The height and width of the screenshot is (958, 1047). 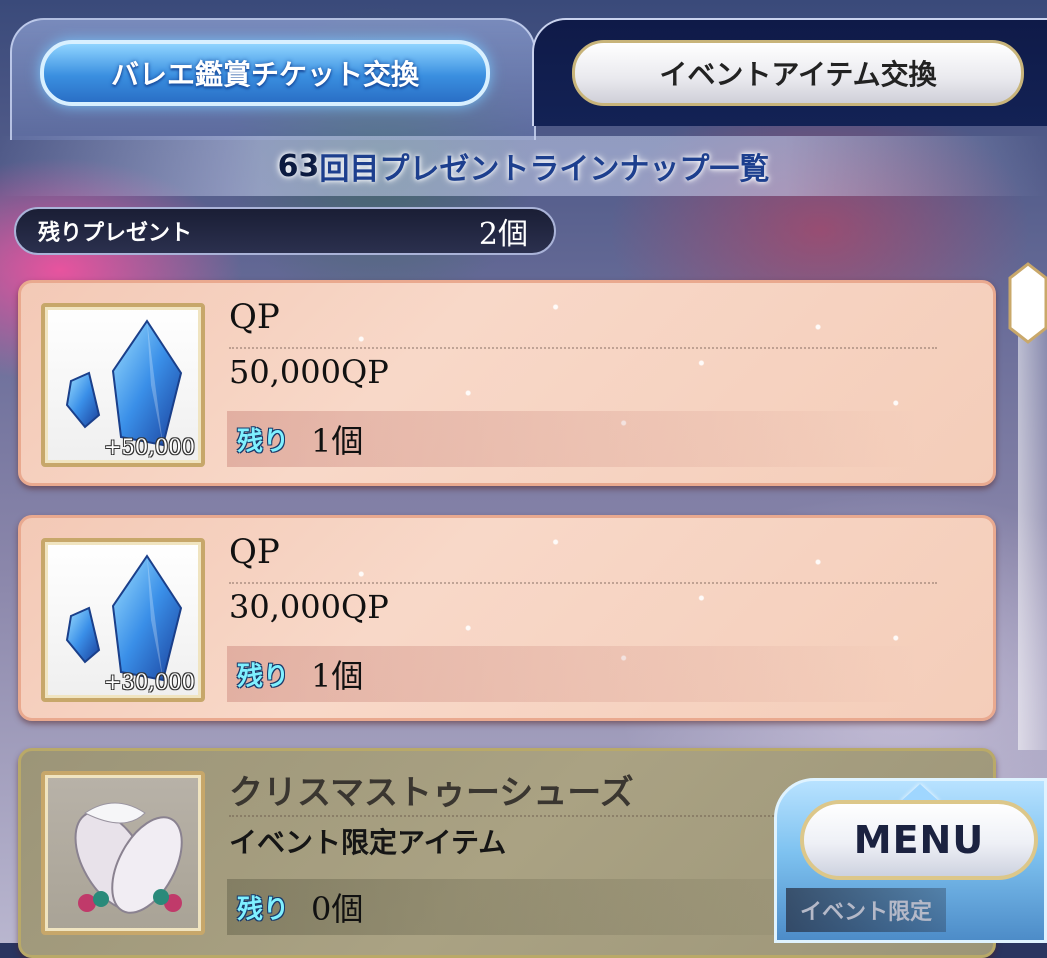 What do you see at coordinates (1027, 303) in the screenshot?
I see `scrollbar-thumb` at bounding box center [1027, 303].